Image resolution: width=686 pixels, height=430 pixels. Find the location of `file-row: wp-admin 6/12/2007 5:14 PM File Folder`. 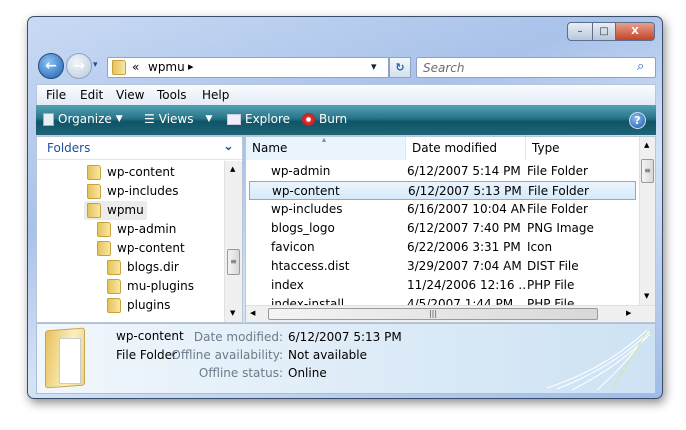

file-row: wp-admin 6/12/2007 5:14 PM File Folder is located at coordinates (442, 171).